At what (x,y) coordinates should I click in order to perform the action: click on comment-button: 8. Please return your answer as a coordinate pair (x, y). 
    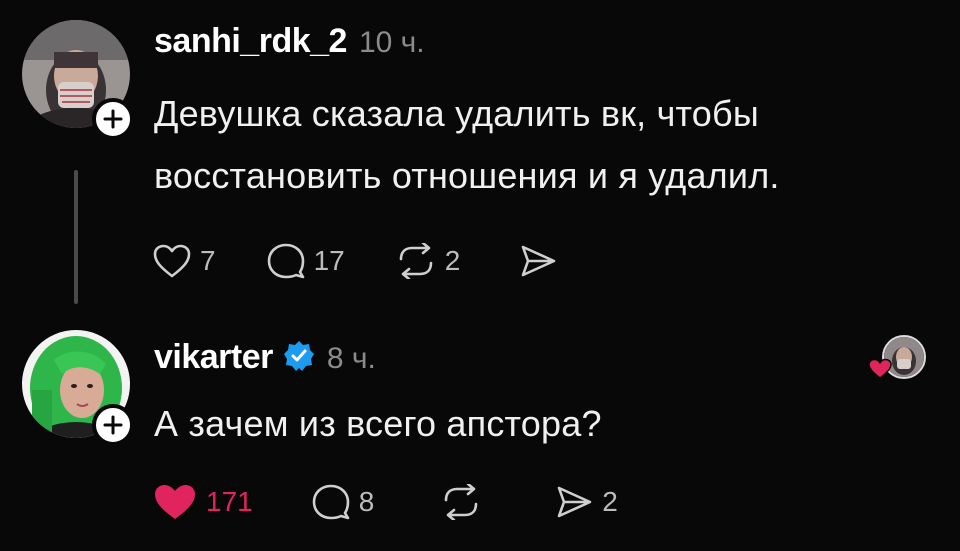
    Looking at the image, I should click on (343, 502).